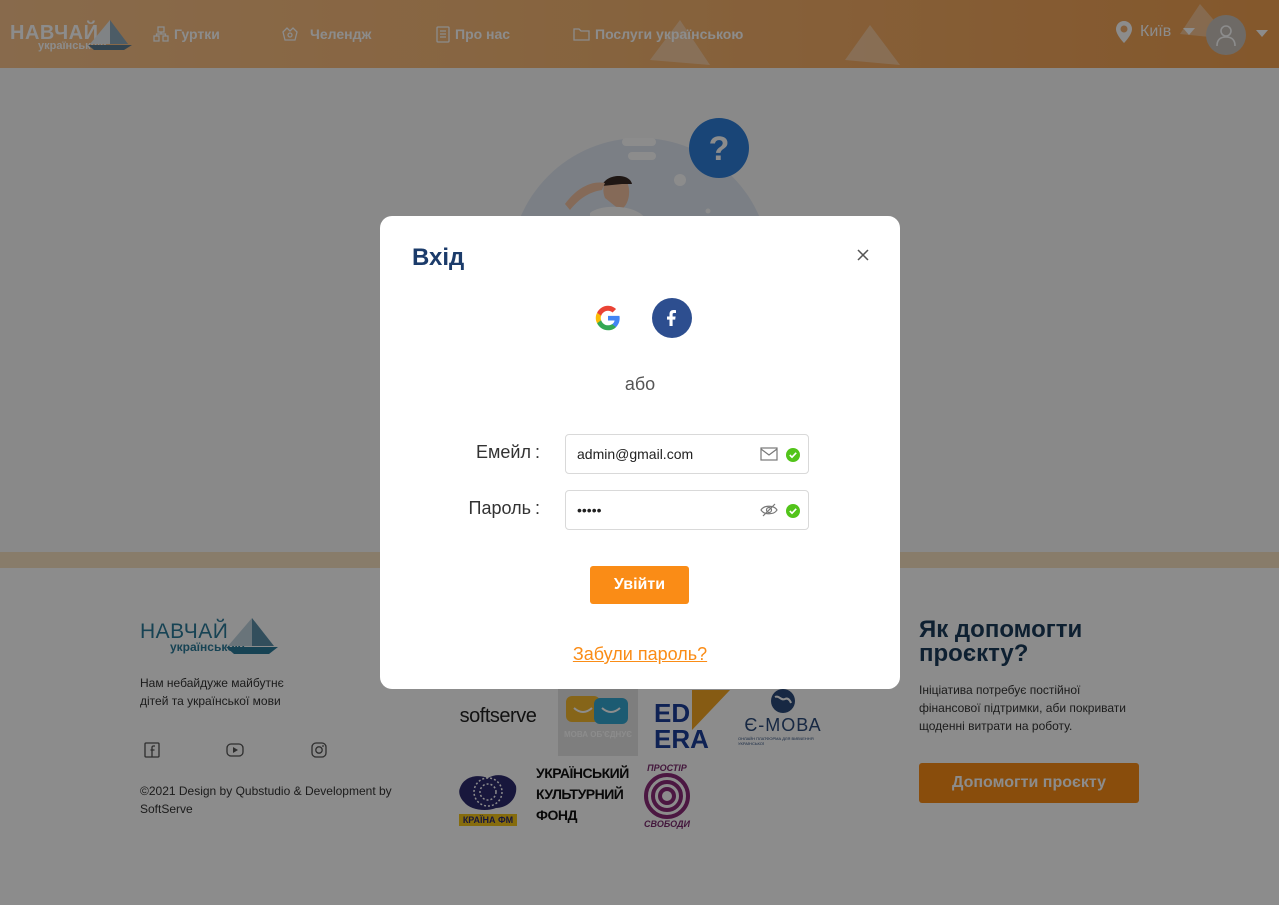 This screenshot has width=1279, height=905. What do you see at coordinates (640, 384) in the screenshot?
I see `or-separator: або` at bounding box center [640, 384].